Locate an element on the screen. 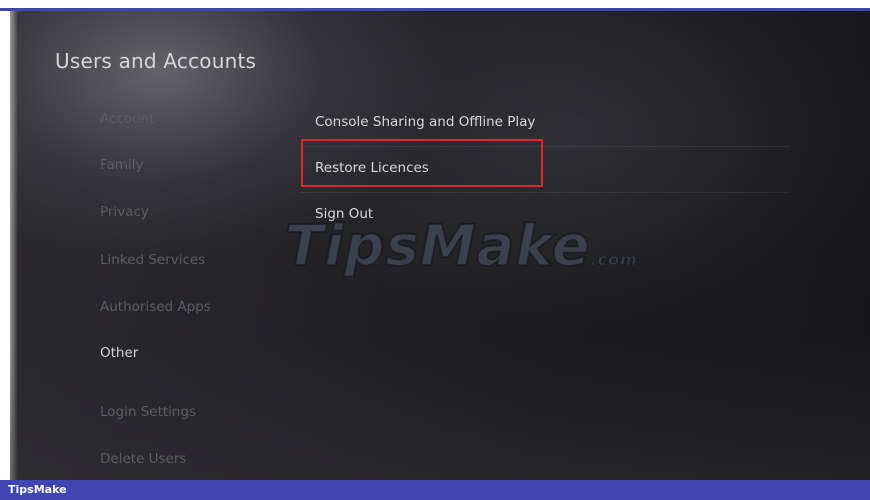  sidebar-item-account: Account is located at coordinates (127, 119).